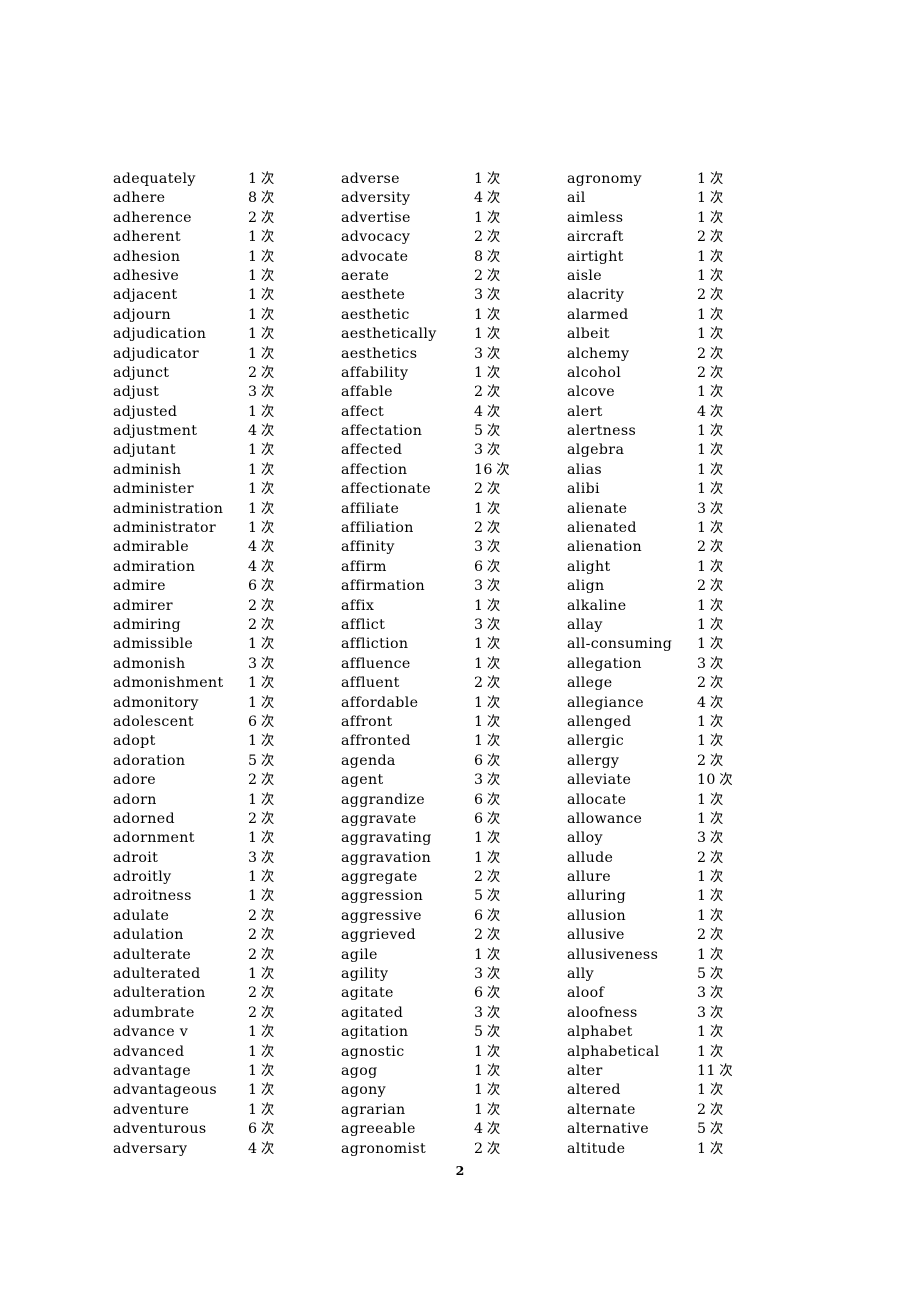 This screenshot has width=920, height=1302. What do you see at coordinates (168, 683) in the screenshot?
I see `vocabulary-word: admonishment` at bounding box center [168, 683].